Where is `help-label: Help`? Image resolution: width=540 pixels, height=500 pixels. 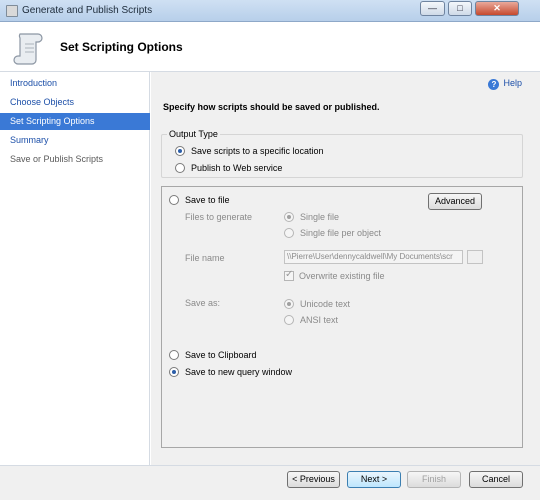 help-label: Help is located at coordinates (512, 83).